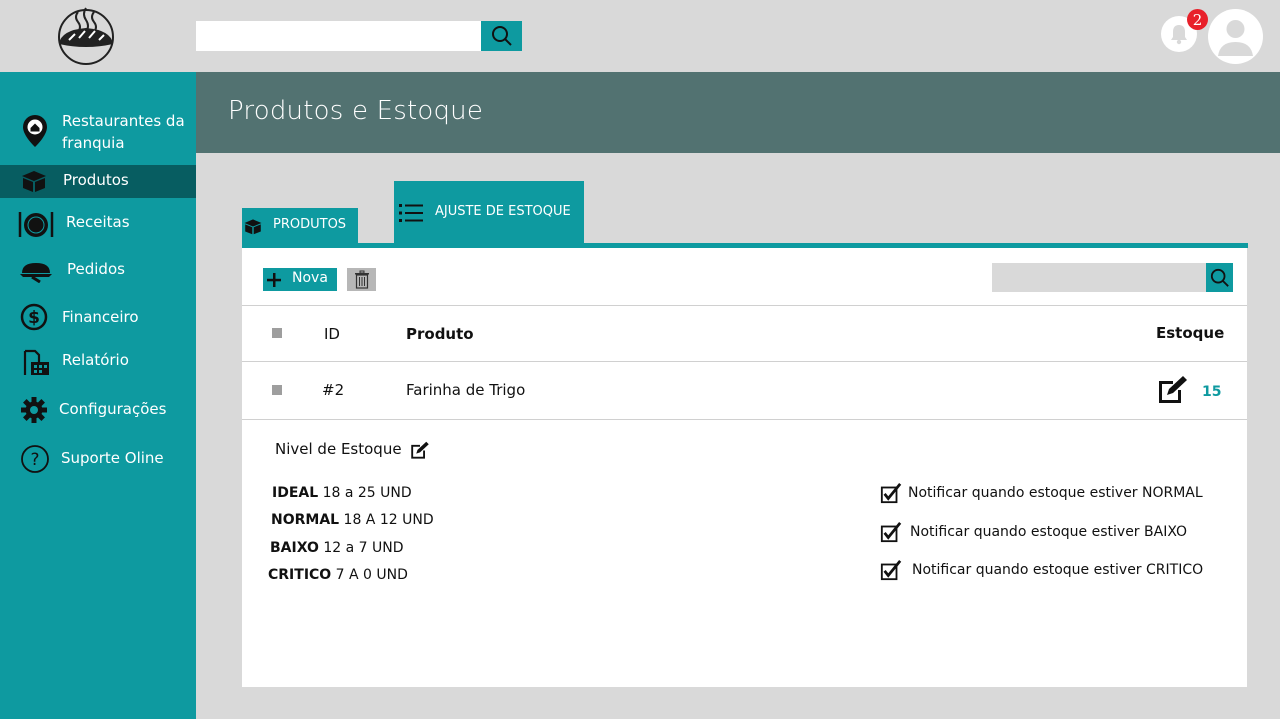  I want to click on sidebar-item-relatorio: Relatório, so click(98, 363).